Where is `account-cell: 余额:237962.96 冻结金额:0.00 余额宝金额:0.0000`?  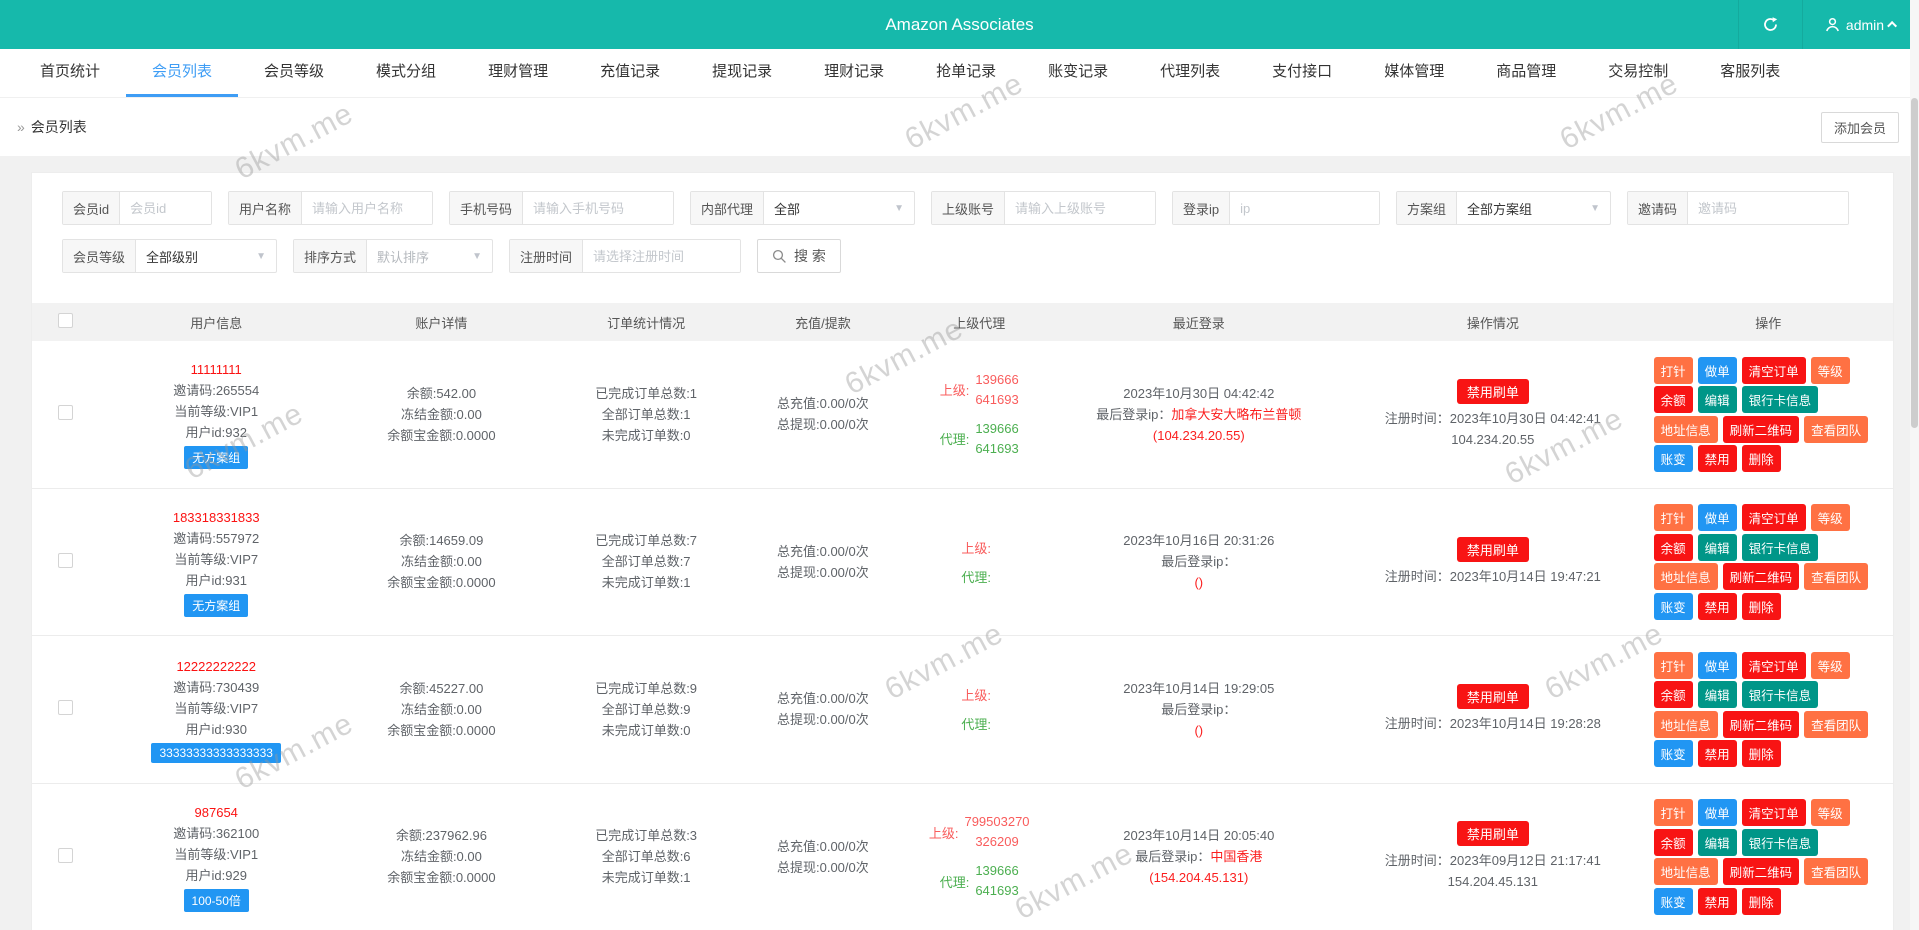 account-cell: 余额:237962.96 冻结金额:0.00 余额宝金额:0.0000 is located at coordinates (441, 856).